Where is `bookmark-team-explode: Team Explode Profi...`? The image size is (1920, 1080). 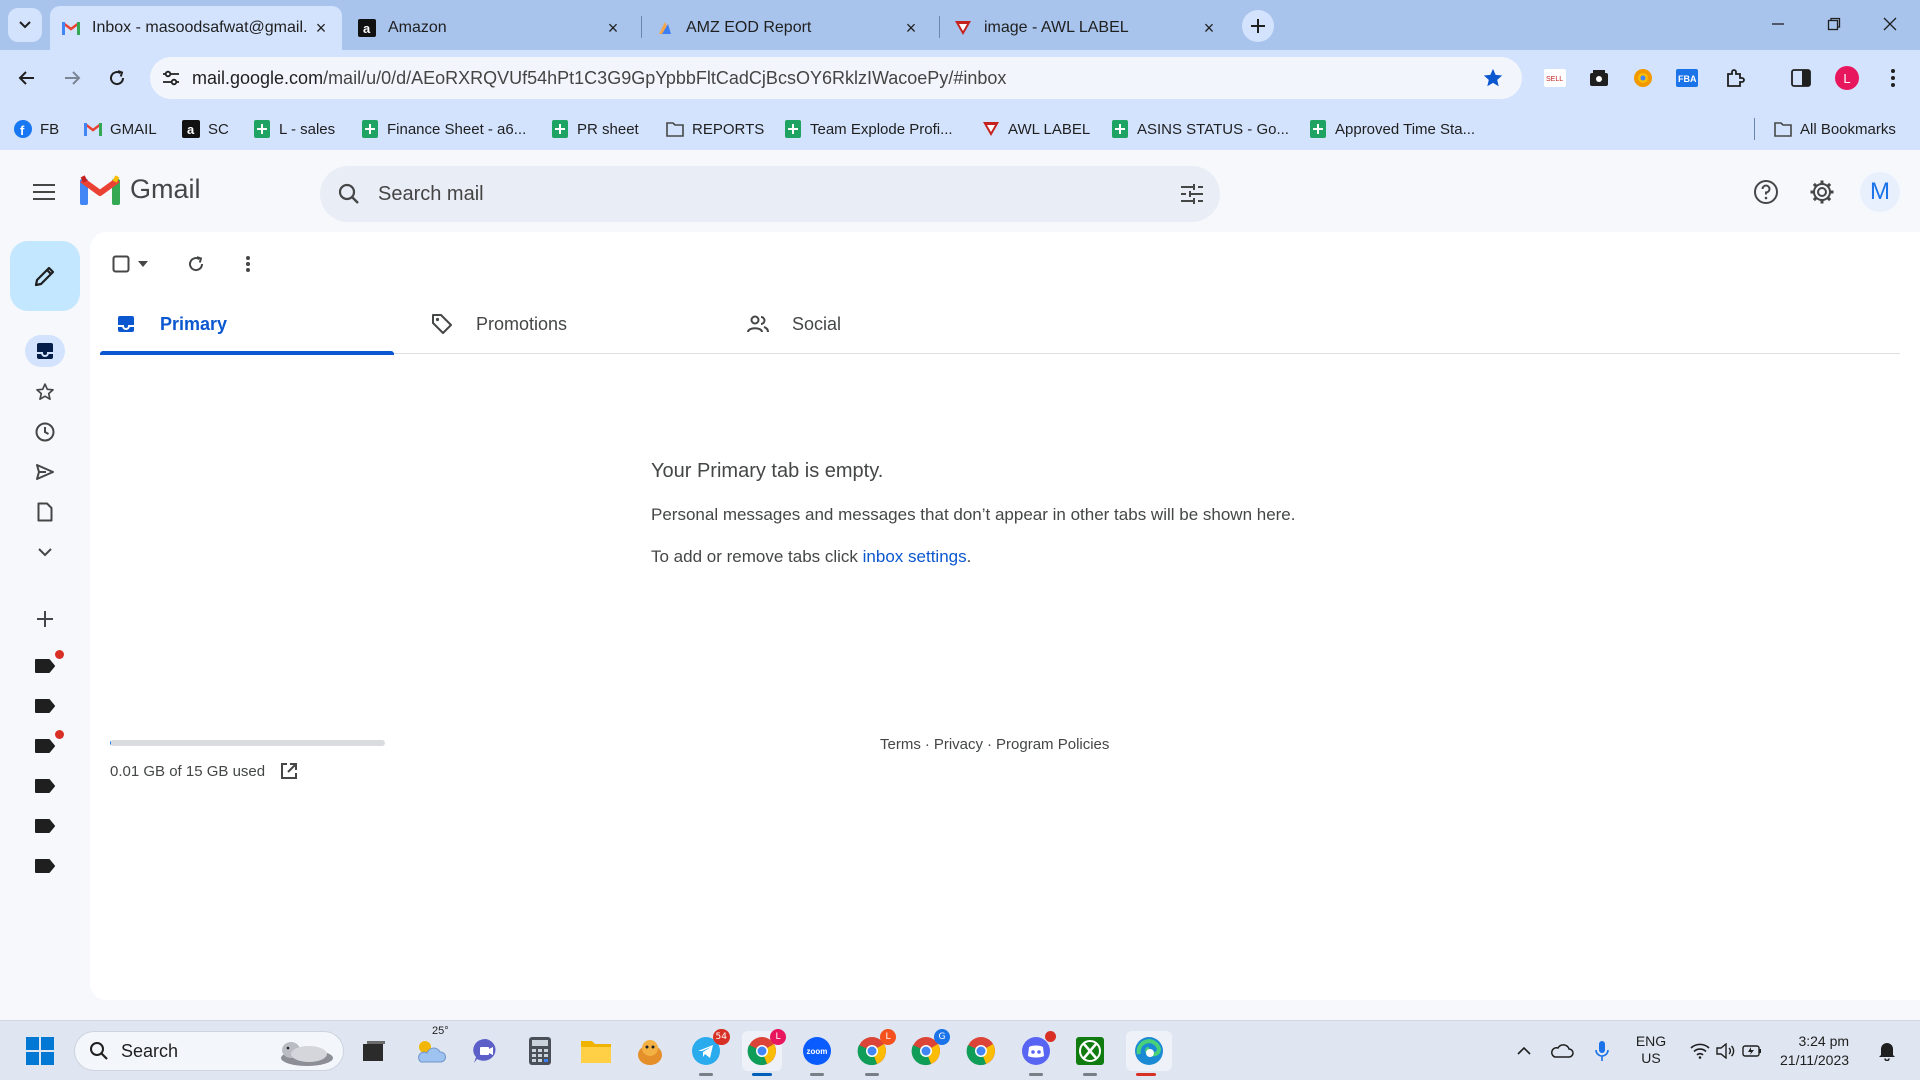 bookmark-team-explode: Team Explode Profi... is located at coordinates (868, 129).